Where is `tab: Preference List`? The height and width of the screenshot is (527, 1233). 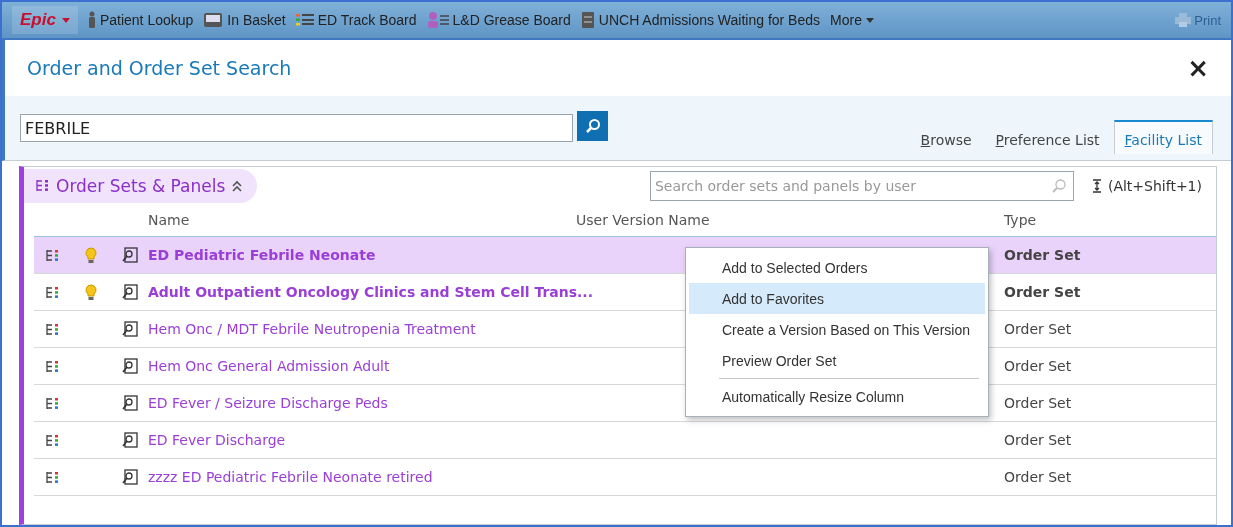
tab: Preference List is located at coordinates (1047, 139).